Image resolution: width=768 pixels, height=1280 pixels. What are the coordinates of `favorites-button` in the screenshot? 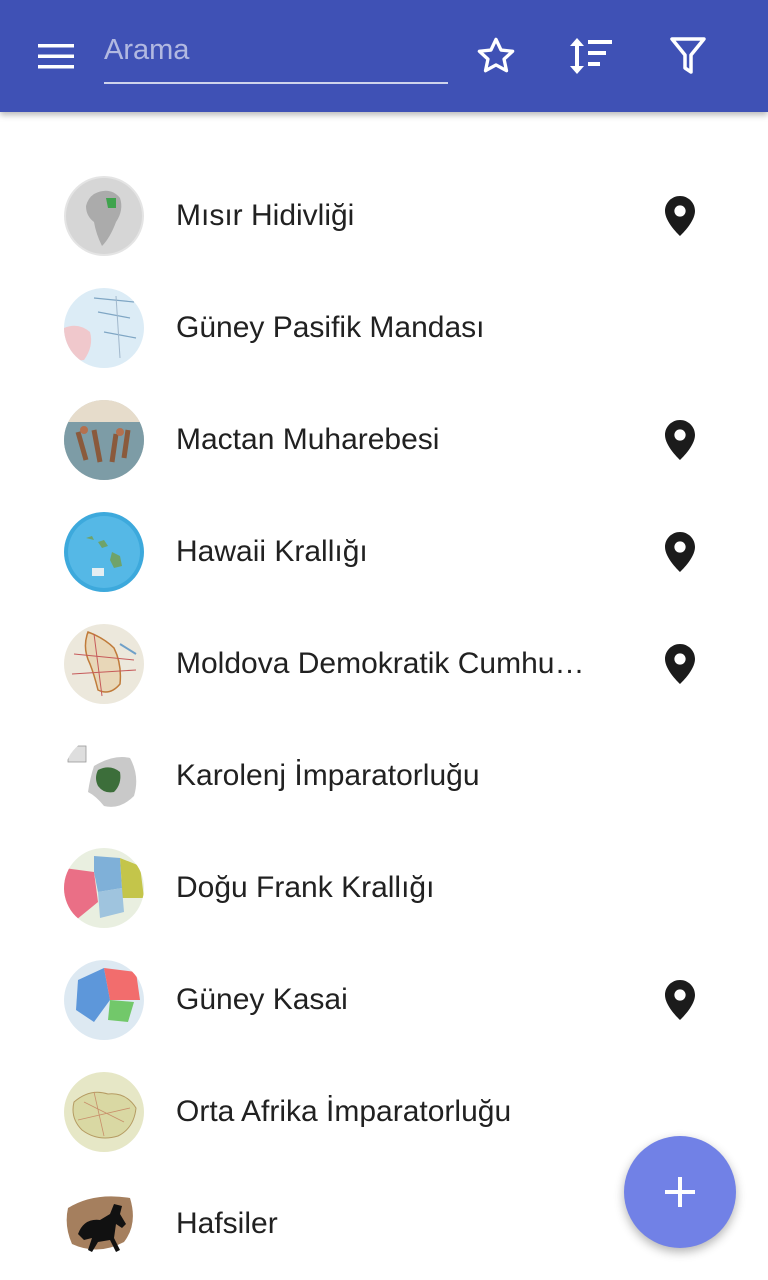 It's located at (496, 56).